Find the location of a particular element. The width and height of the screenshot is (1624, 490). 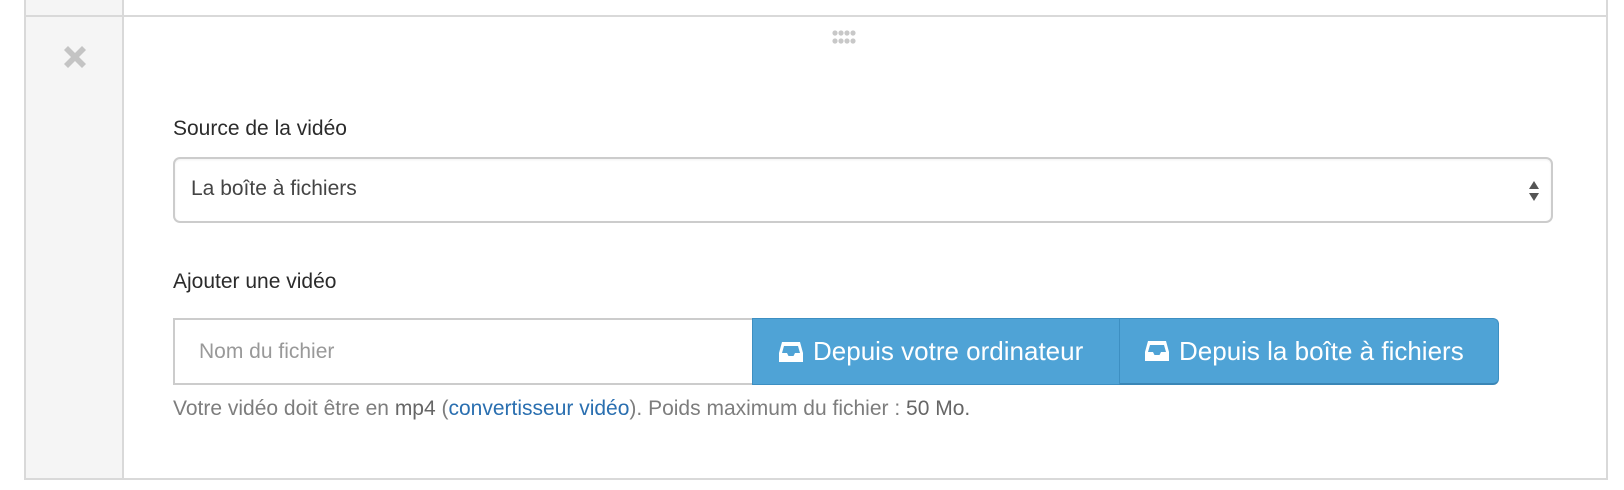

drag-handle-icon is located at coordinates (844, 37).